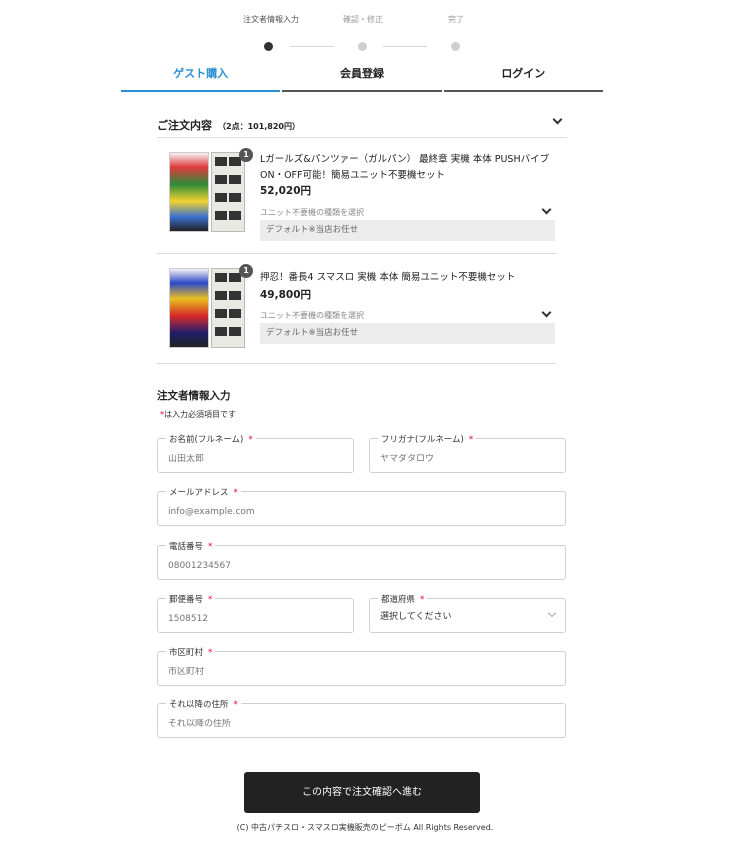 The width and height of the screenshot is (730, 857). Describe the element at coordinates (455, 46) in the screenshot. I see `step-dot-complete` at that location.